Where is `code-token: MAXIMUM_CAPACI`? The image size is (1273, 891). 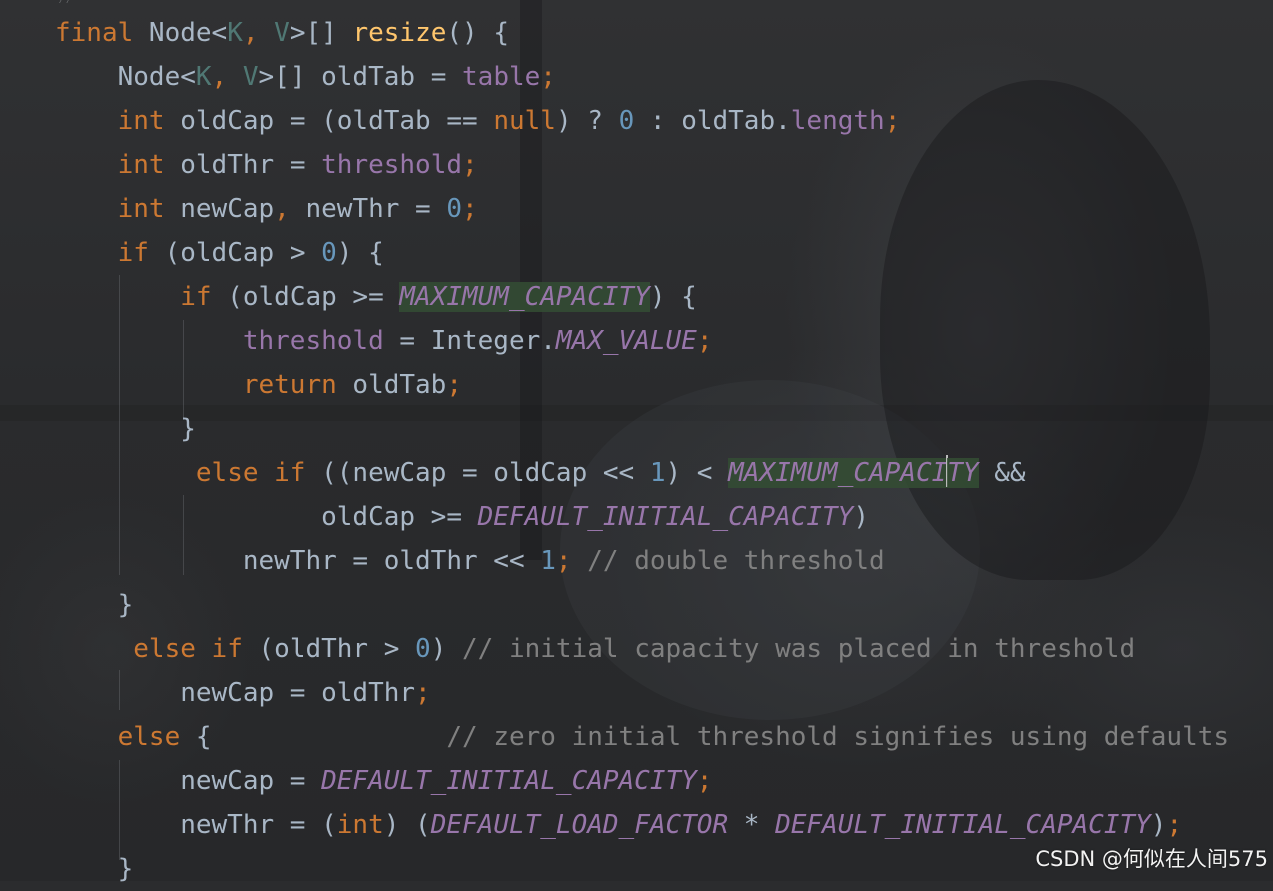 code-token: MAXIMUM_CAPACI is located at coordinates (838, 473).